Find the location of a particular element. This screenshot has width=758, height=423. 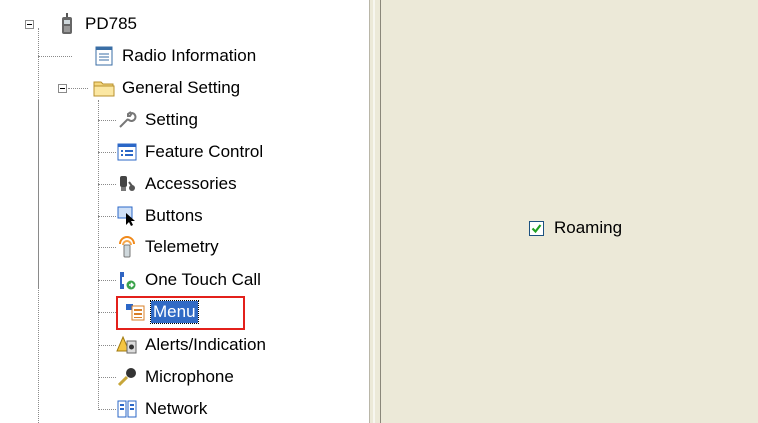

tree-node-alerts-indication: Alerts/Indication is located at coordinates (192, 345).